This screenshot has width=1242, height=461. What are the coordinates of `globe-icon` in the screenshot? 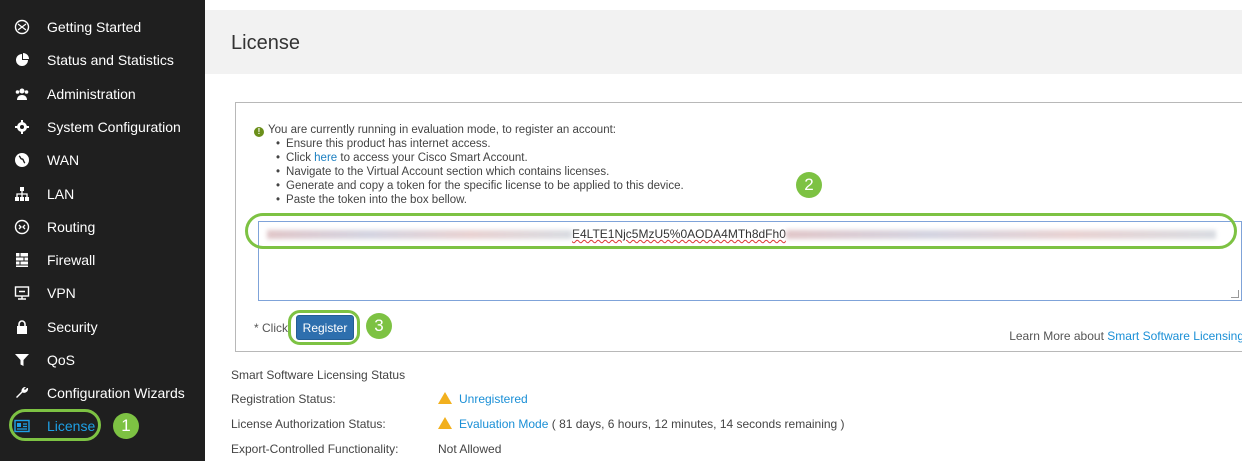 It's located at (22, 160).